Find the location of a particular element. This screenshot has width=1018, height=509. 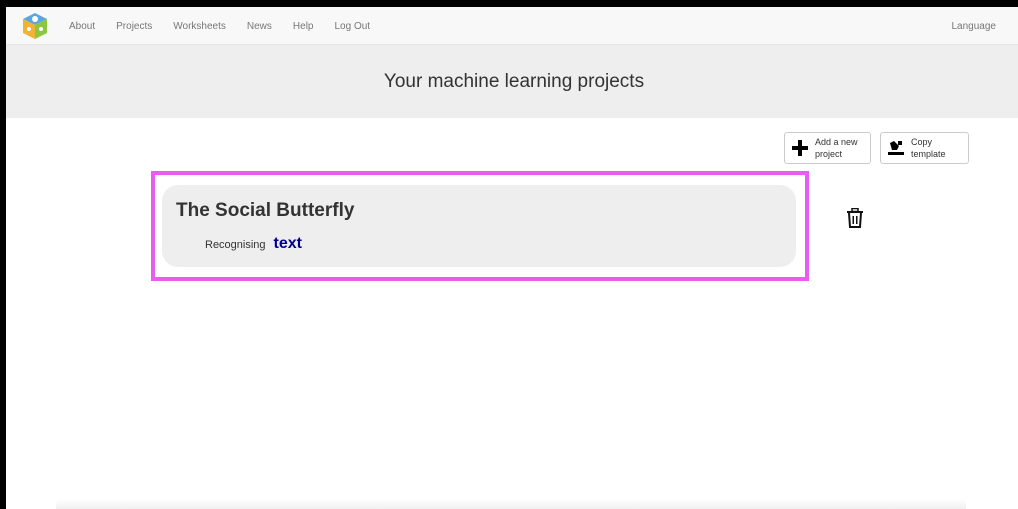

project-name: The Social Butterfly is located at coordinates (265, 210).